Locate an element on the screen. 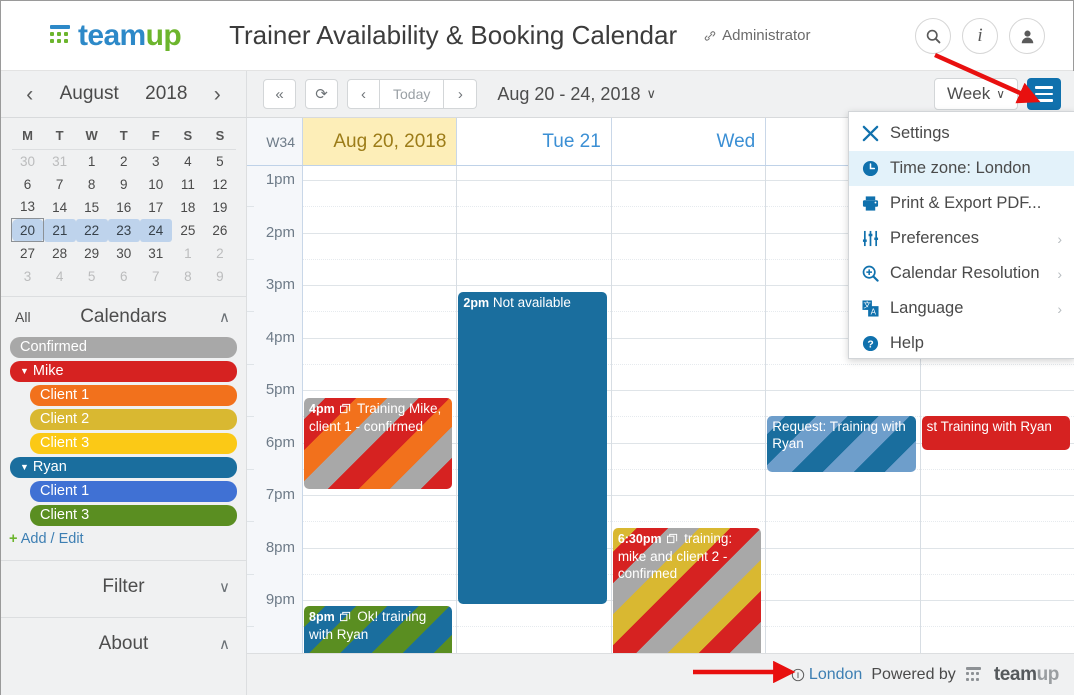  mini-calendar-day: 16 is located at coordinates (124, 207).